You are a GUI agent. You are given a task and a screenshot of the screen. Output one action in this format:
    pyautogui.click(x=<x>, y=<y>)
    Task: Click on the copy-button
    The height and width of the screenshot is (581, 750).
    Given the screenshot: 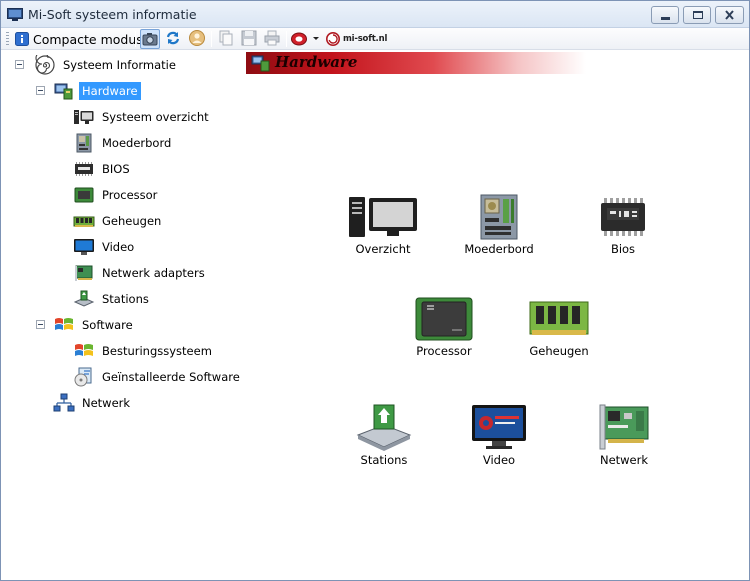 What is the action you would take?
    pyautogui.click(x=227, y=39)
    